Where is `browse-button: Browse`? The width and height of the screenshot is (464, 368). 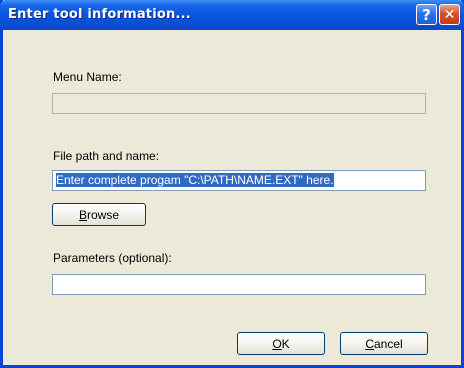
browse-button: Browse is located at coordinates (99, 214).